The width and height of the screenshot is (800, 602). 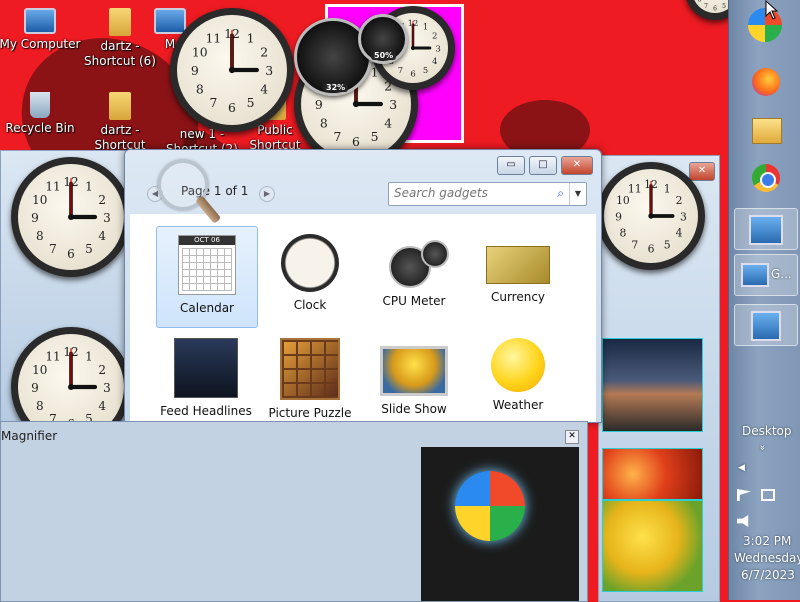 I want to click on cpu-meter-gadget: 32% 50%, so click(x=362, y=55).